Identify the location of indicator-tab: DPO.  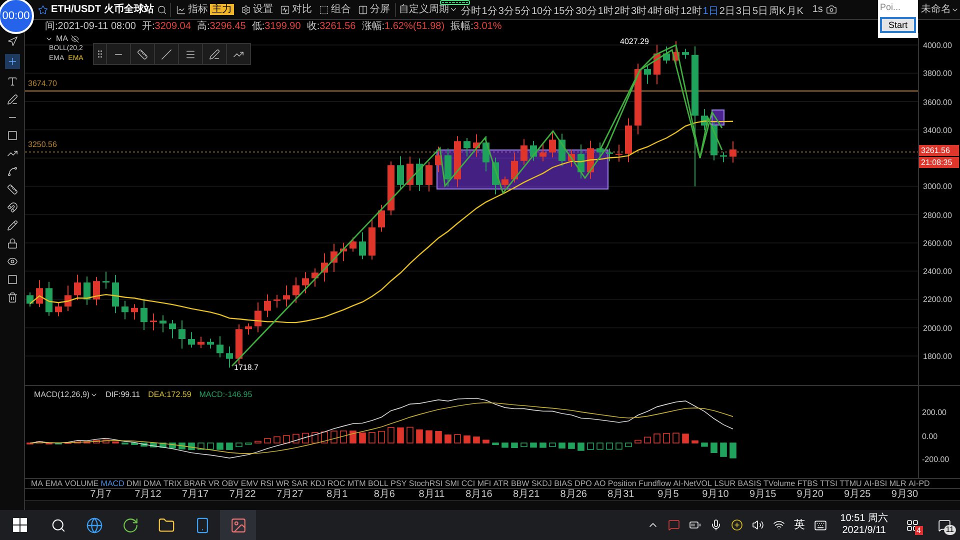
(583, 483).